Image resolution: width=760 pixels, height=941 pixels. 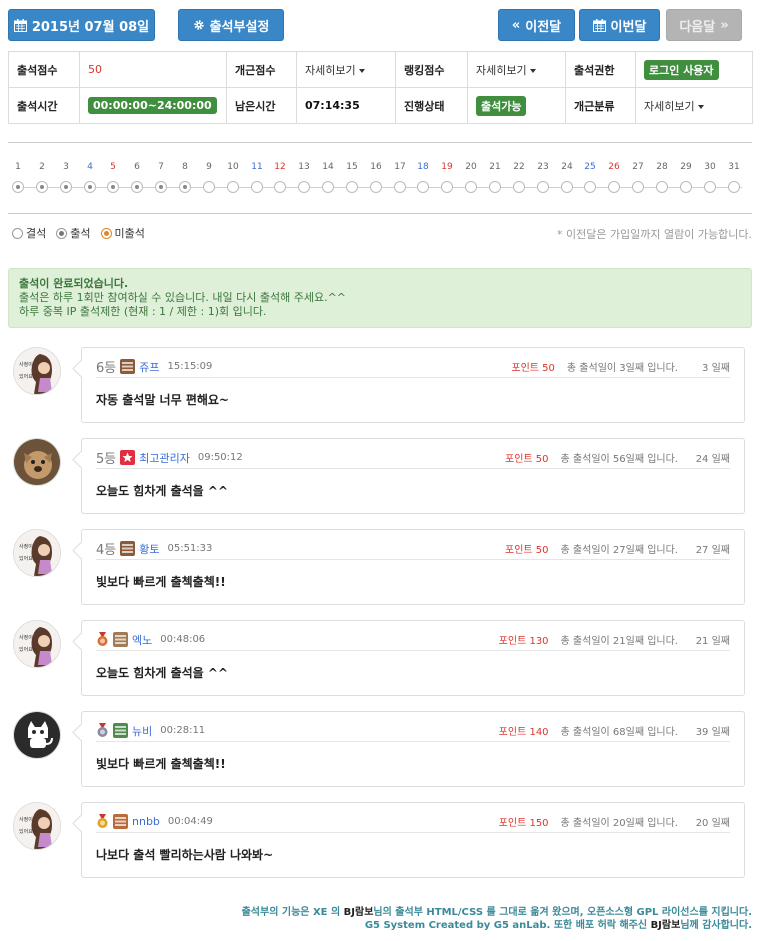 I want to click on calendar-day: 14, so click(x=328, y=177).